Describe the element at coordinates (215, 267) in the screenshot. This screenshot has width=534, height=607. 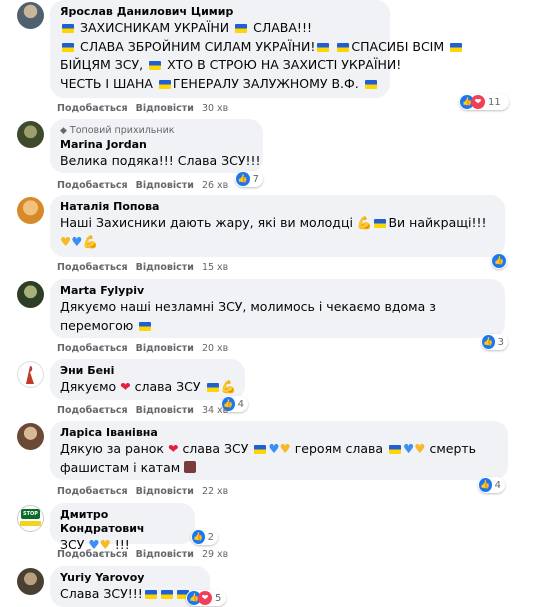
I see `timestamp: 15 хв` at that location.